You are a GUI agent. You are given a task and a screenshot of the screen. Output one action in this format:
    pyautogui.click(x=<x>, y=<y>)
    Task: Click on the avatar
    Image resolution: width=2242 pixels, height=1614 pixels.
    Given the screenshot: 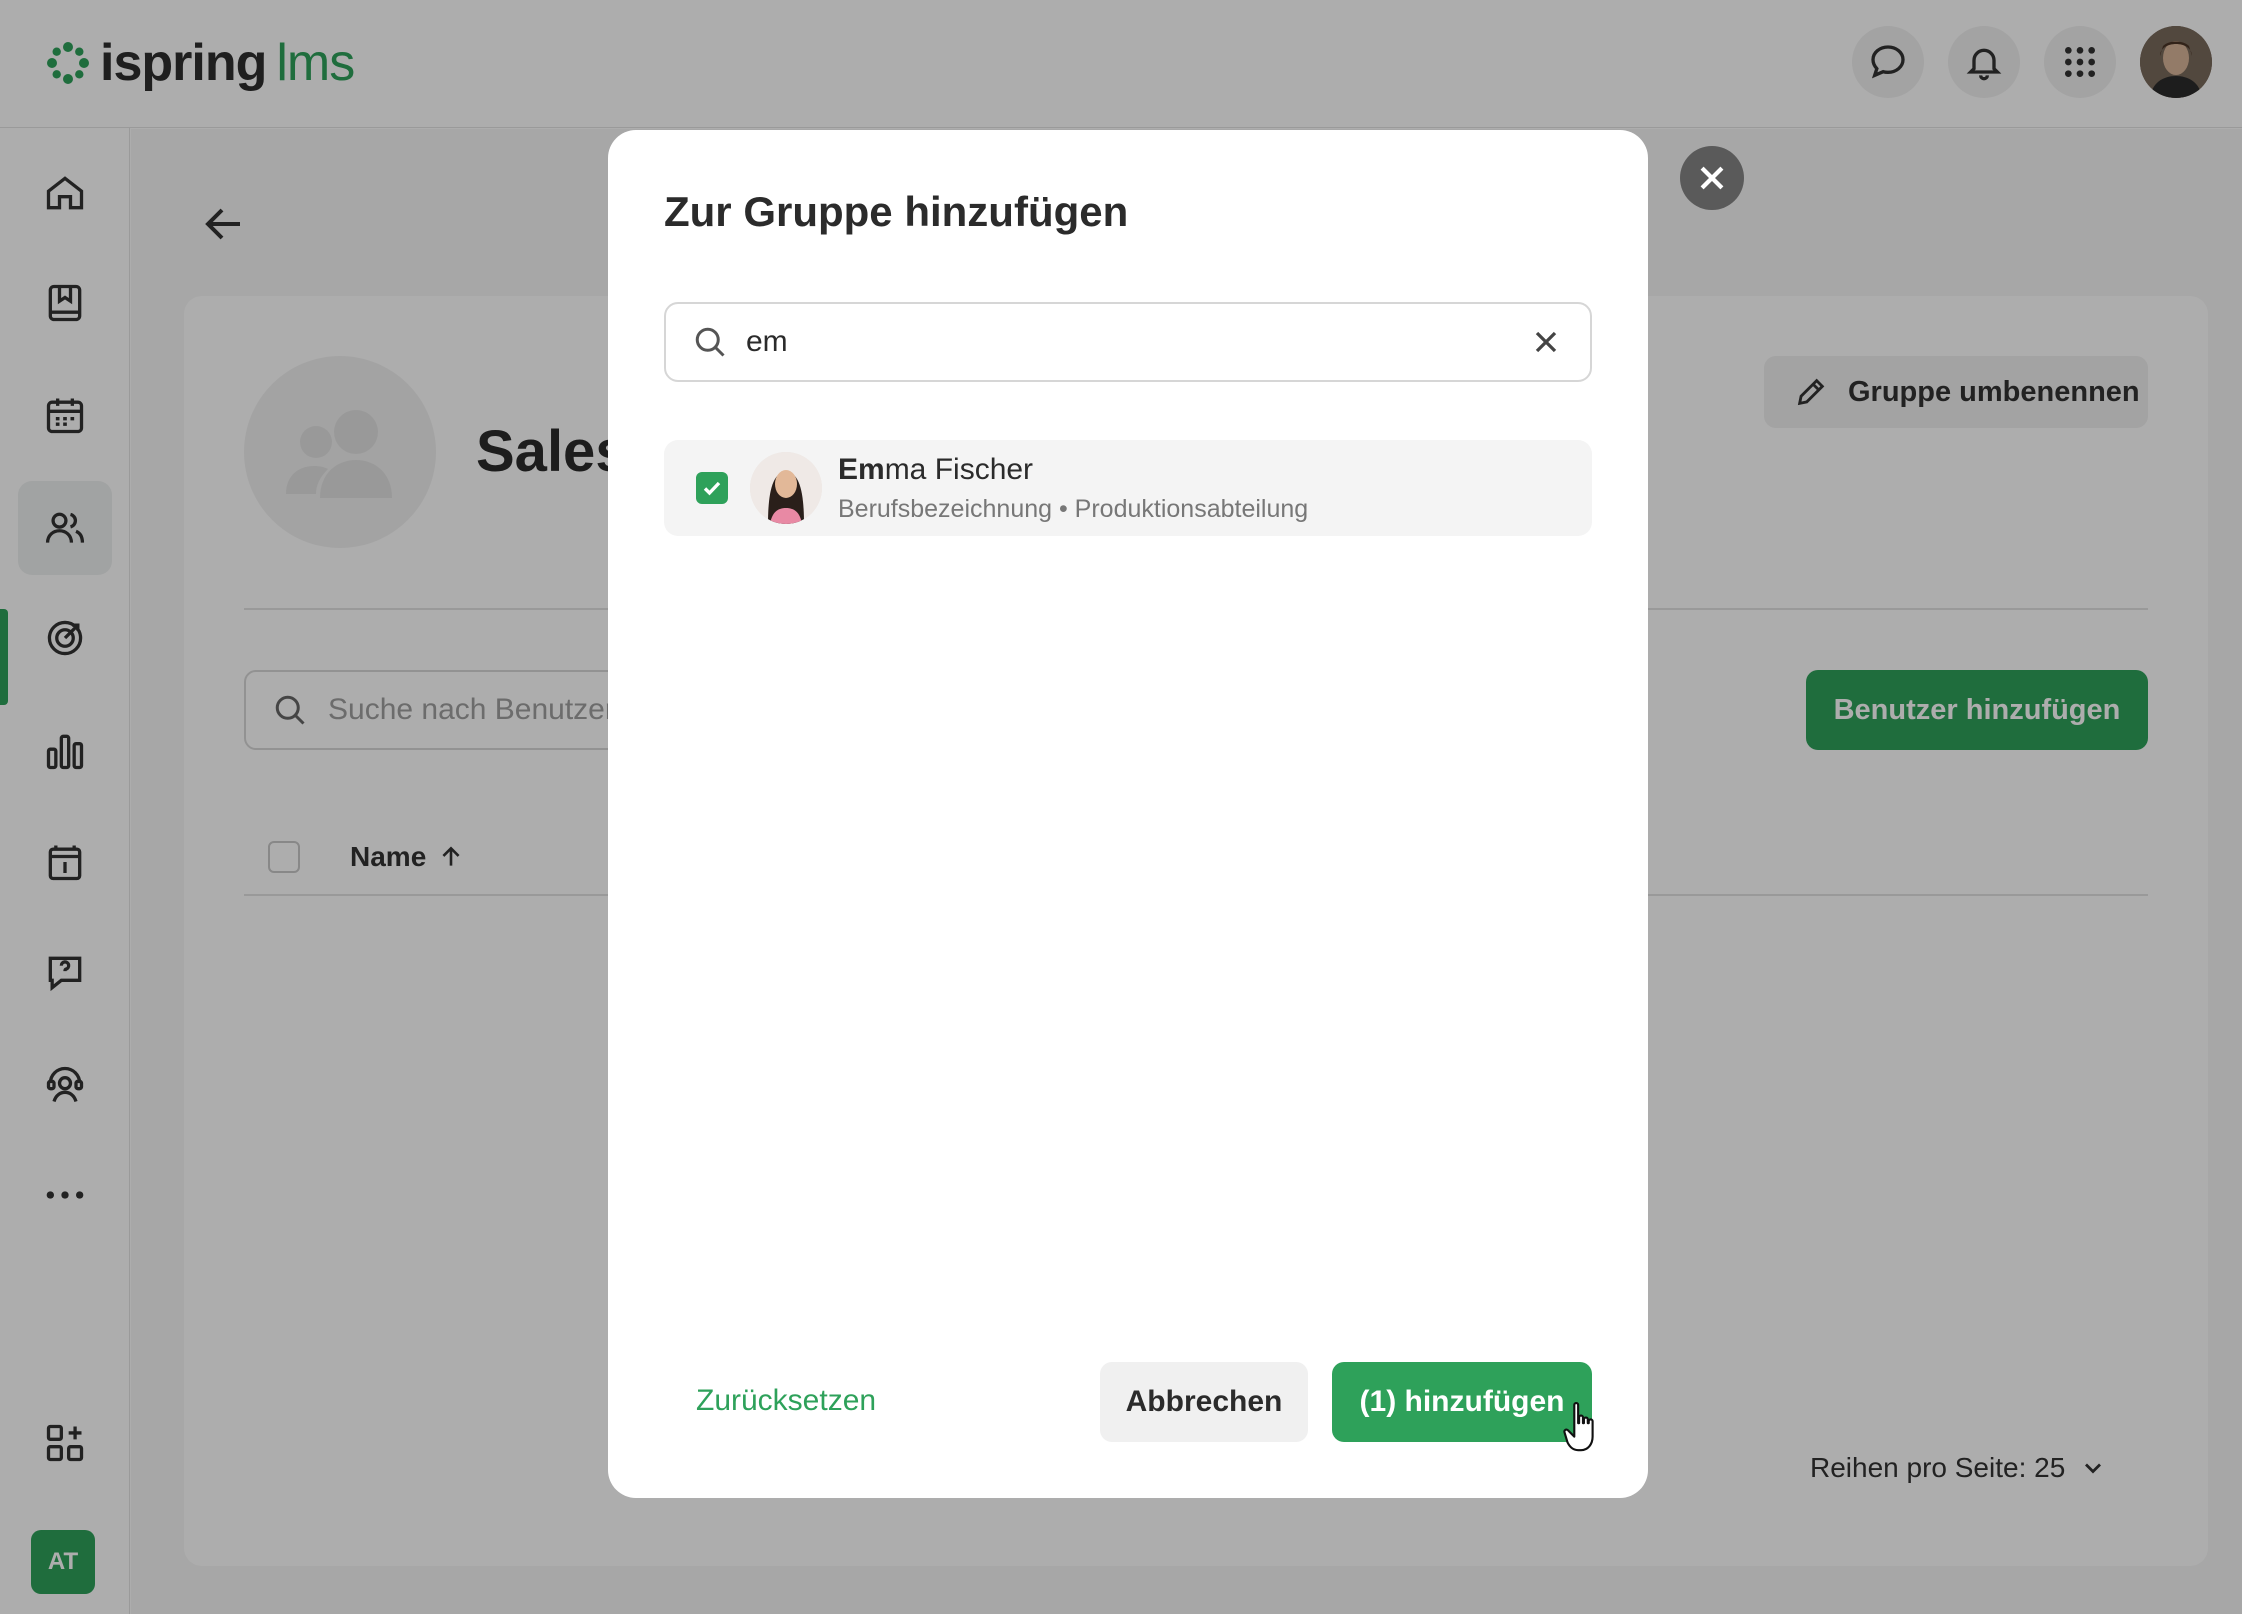 What is the action you would take?
    pyautogui.click(x=786, y=488)
    